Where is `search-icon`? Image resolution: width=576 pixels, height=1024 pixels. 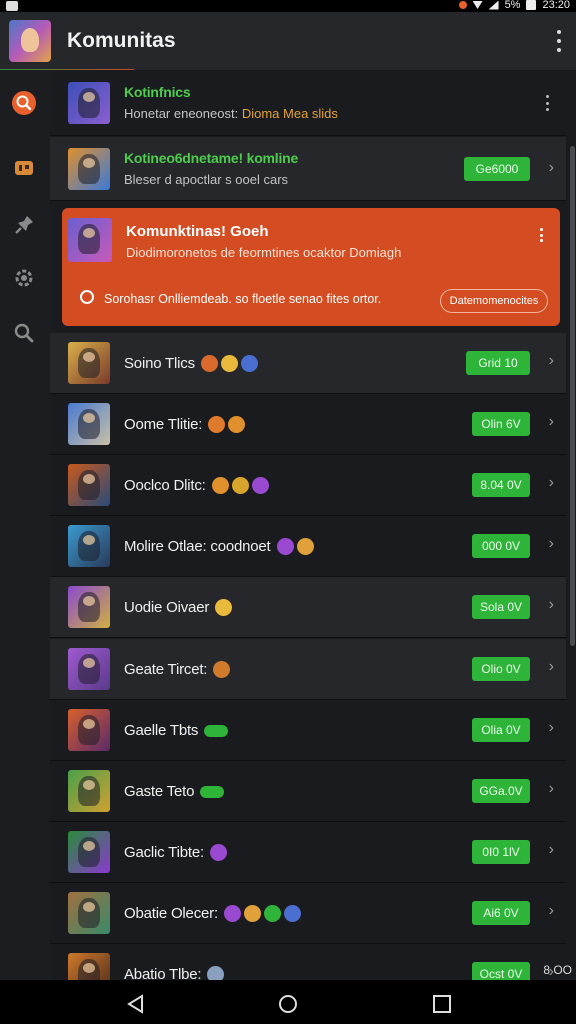 search-icon is located at coordinates (24, 333).